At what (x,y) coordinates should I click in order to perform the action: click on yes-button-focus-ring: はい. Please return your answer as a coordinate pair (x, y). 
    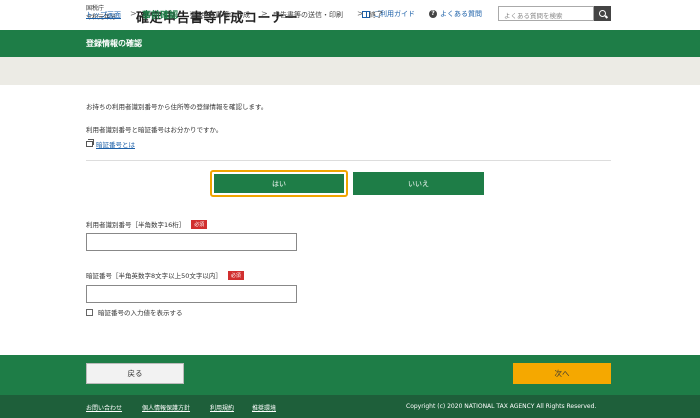
    Looking at the image, I should click on (279, 183).